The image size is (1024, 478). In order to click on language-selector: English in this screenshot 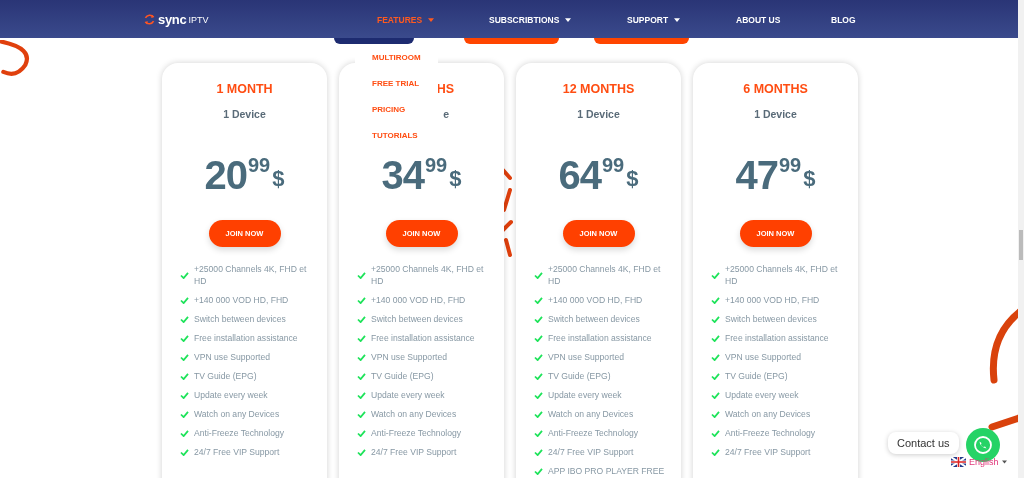, I will do `click(979, 462)`.